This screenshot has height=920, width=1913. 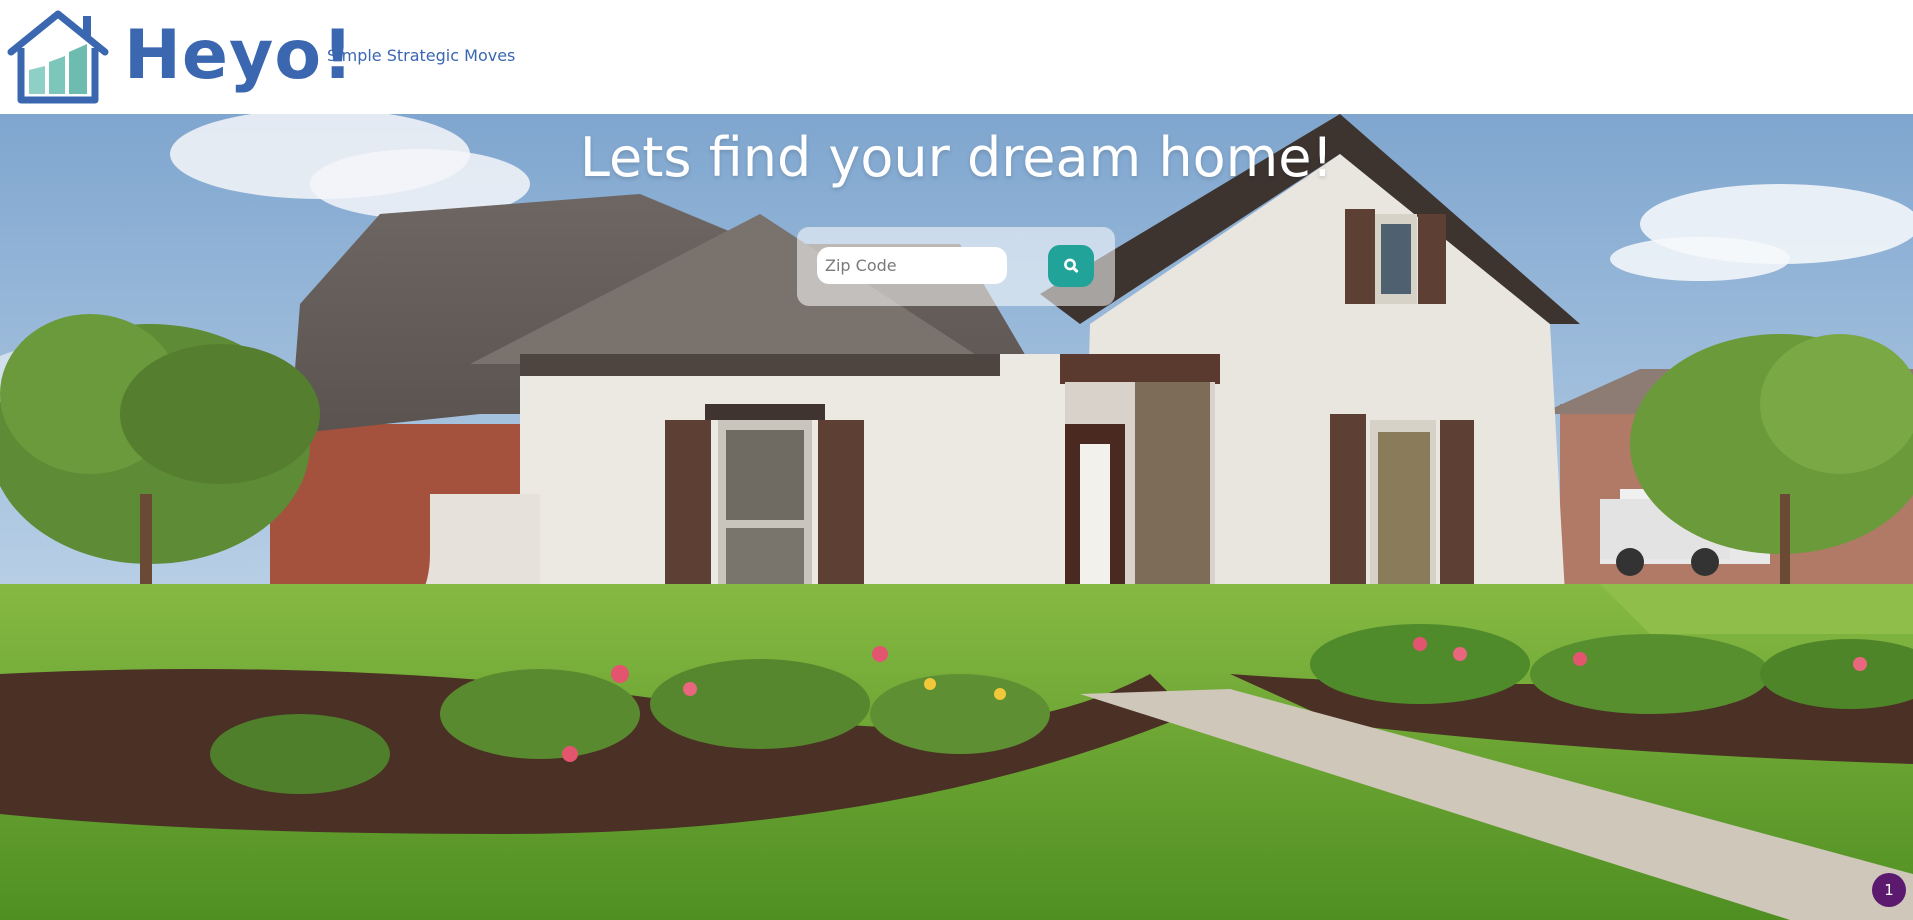 What do you see at coordinates (58, 57) in the screenshot?
I see `house-chart-icon` at bounding box center [58, 57].